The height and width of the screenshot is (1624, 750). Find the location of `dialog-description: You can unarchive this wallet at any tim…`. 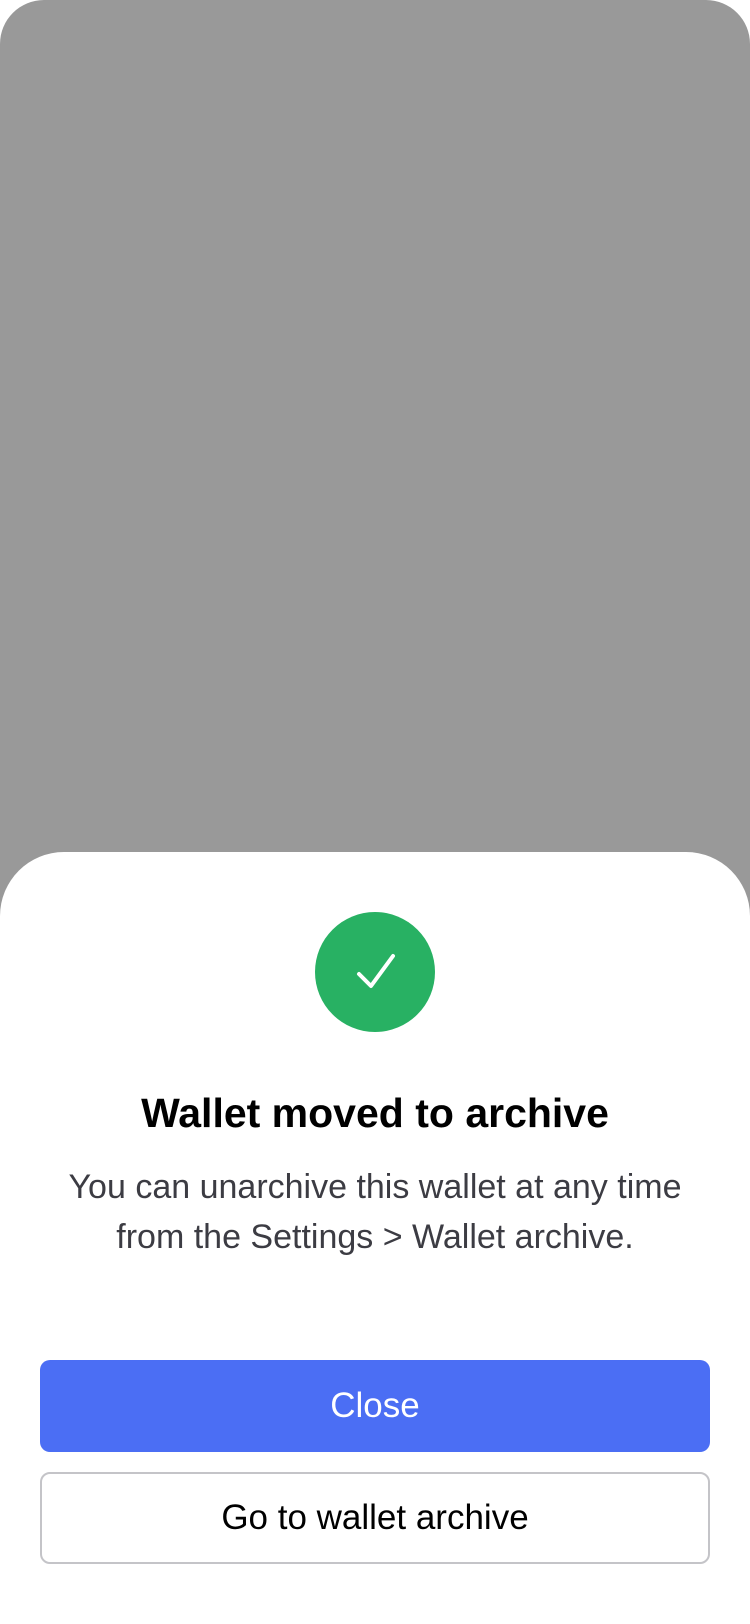

dialog-description: You can unarchive this wallet at any tim… is located at coordinates (375, 1212).